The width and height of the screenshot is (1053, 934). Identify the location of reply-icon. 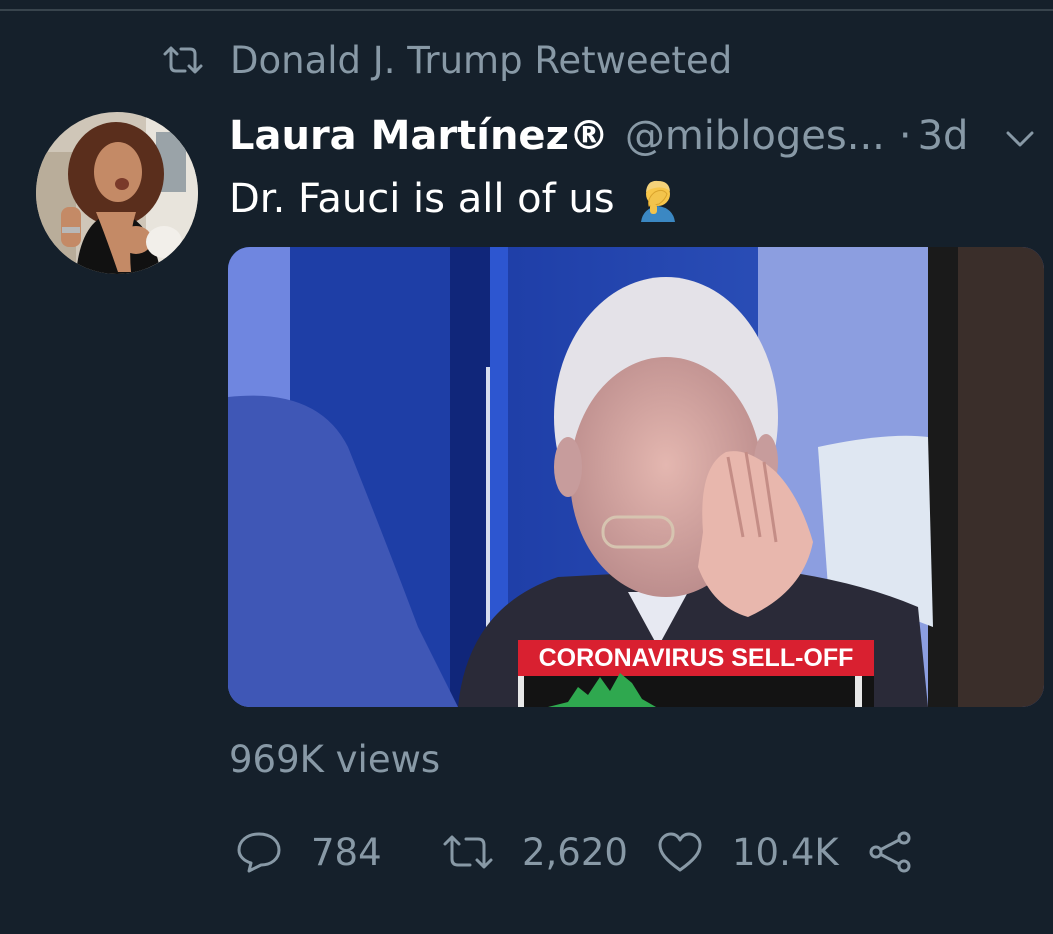
(259, 852).